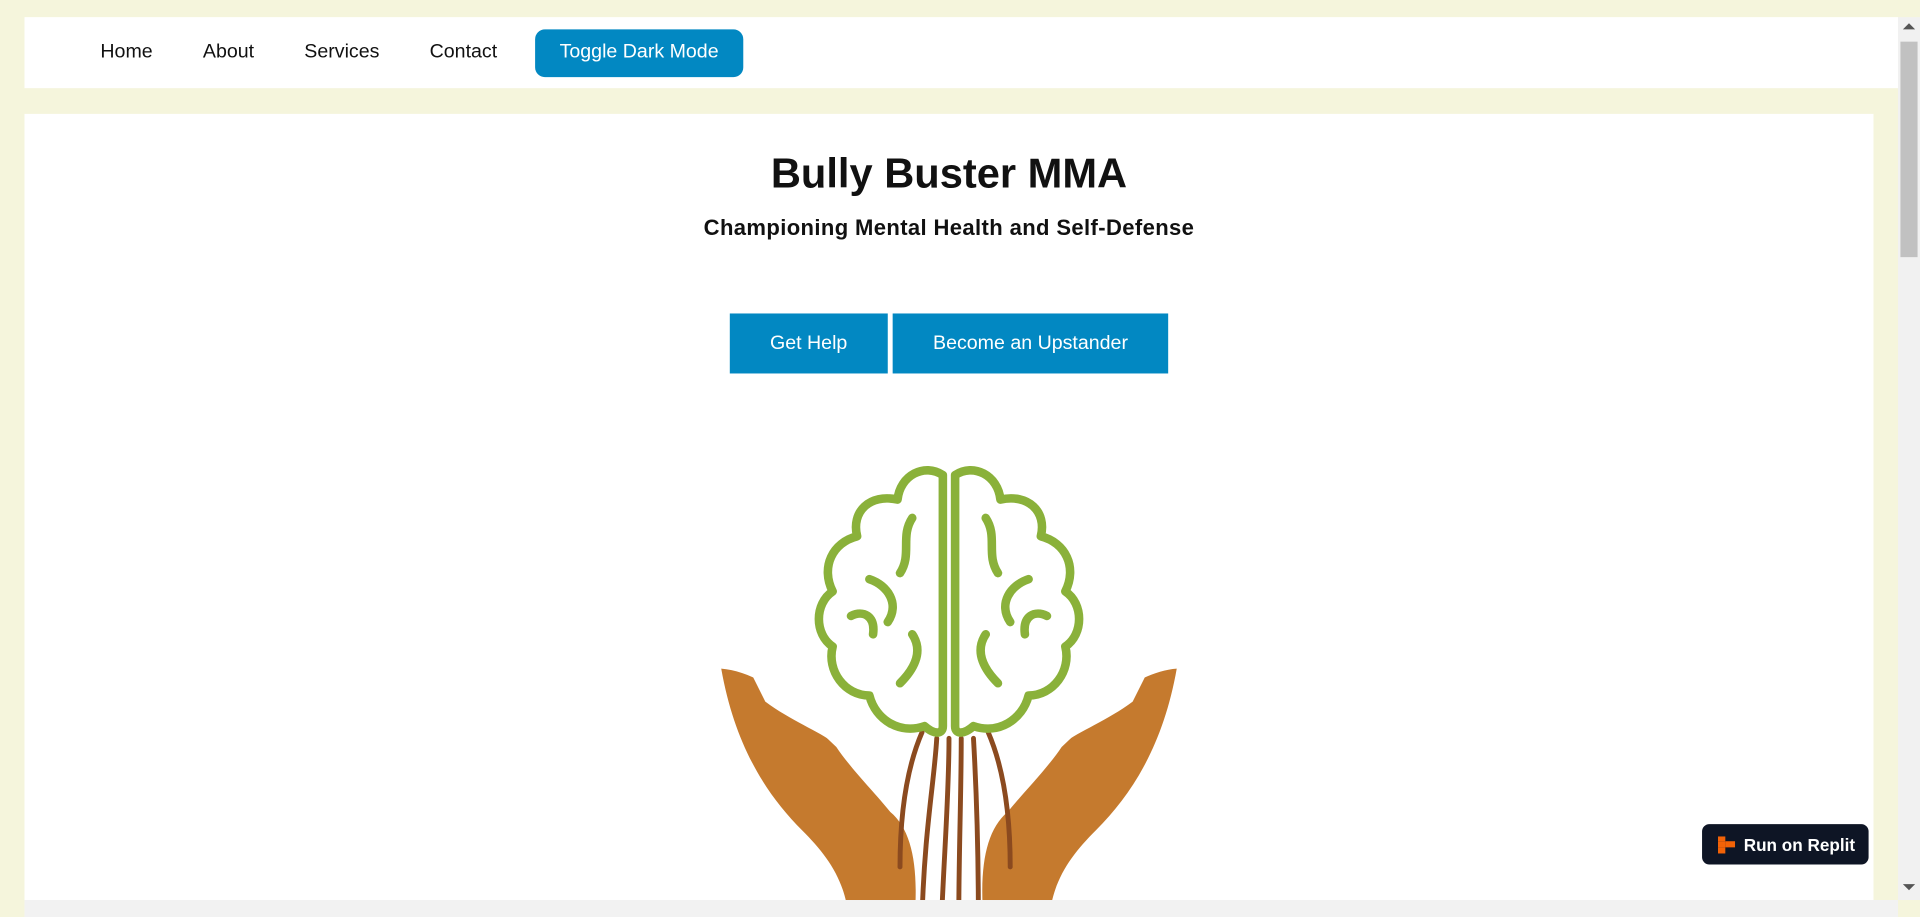 The width and height of the screenshot is (1920, 917). I want to click on brain-in-hands-icon, so click(949, 691).